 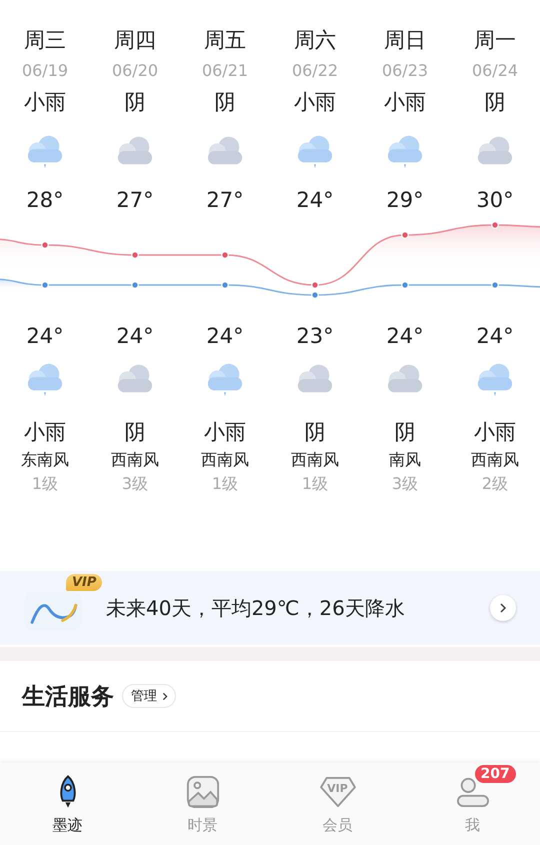 What do you see at coordinates (45, 40) in the screenshot?
I see `weekday-label: 周三` at bounding box center [45, 40].